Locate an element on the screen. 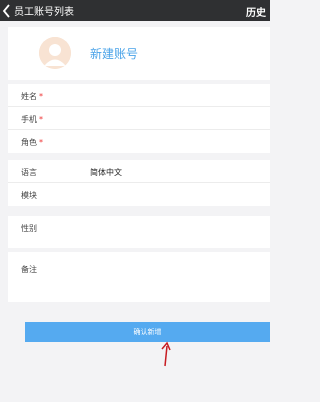  role-field: 角色 * is located at coordinates (139, 141).